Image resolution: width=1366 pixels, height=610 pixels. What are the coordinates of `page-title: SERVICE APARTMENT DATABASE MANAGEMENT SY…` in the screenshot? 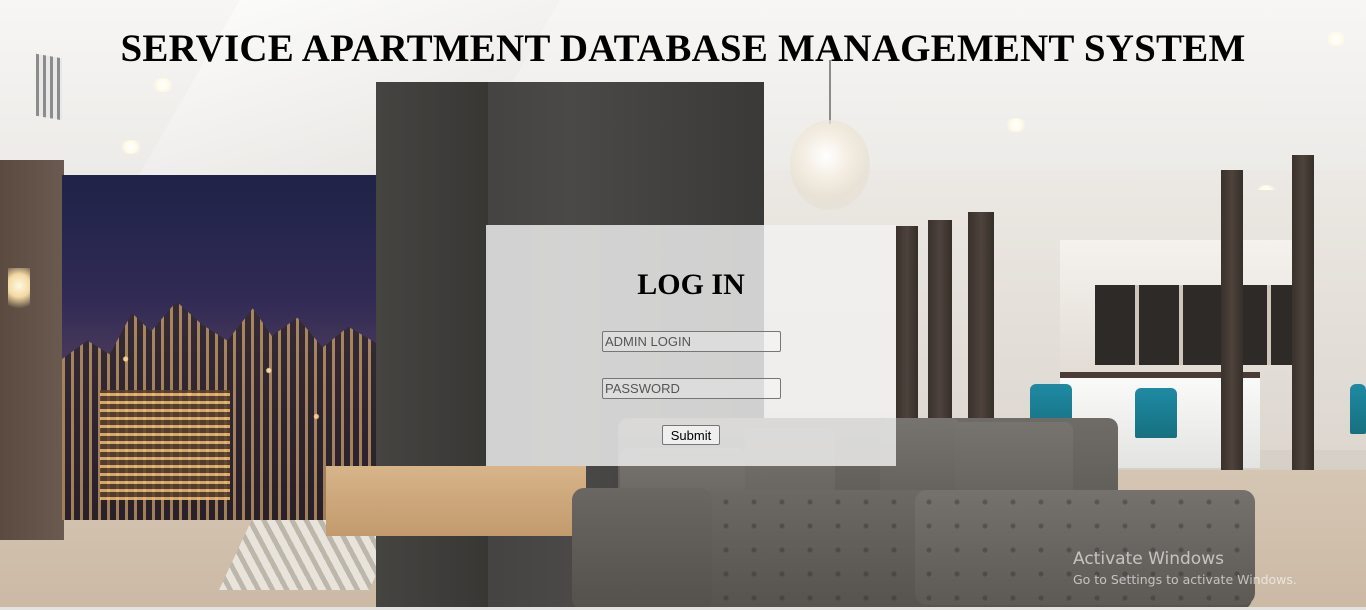 It's located at (683, 48).